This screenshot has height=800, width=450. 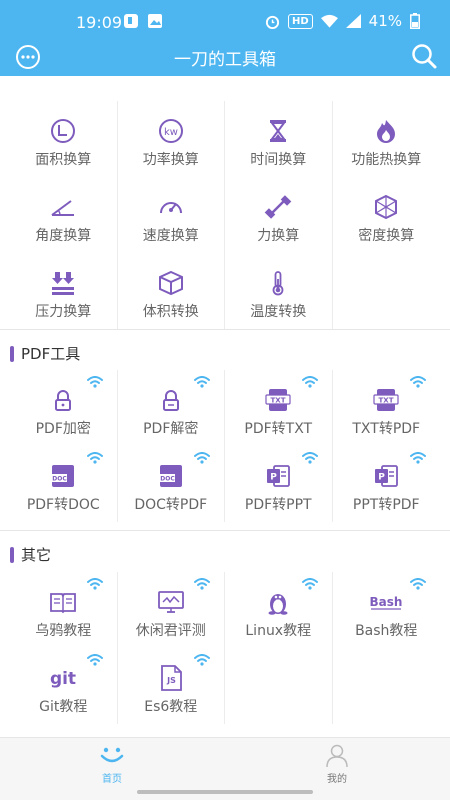 I want to click on tool-pdf-to-txt: TXT PDF转TXT, so click(x=279, y=408).